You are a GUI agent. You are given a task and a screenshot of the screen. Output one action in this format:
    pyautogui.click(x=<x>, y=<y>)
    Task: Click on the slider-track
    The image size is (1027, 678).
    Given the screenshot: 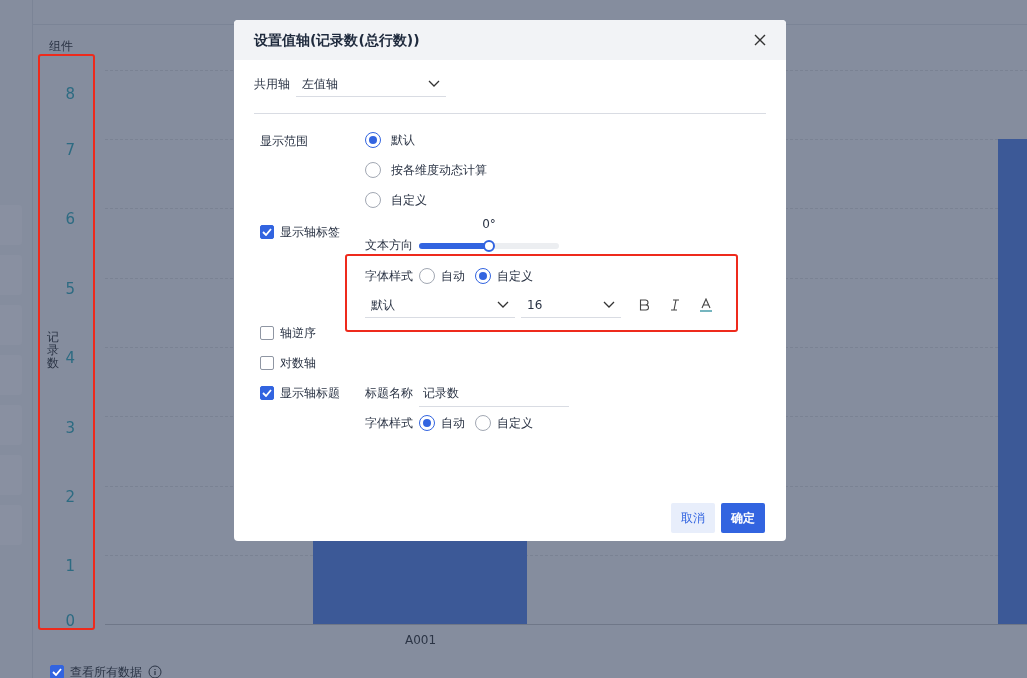 What is the action you would take?
    pyautogui.click(x=489, y=246)
    